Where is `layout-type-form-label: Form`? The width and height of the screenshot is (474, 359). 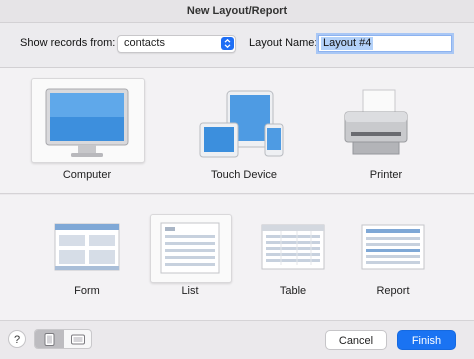 layout-type-form-label: Form is located at coordinates (87, 291).